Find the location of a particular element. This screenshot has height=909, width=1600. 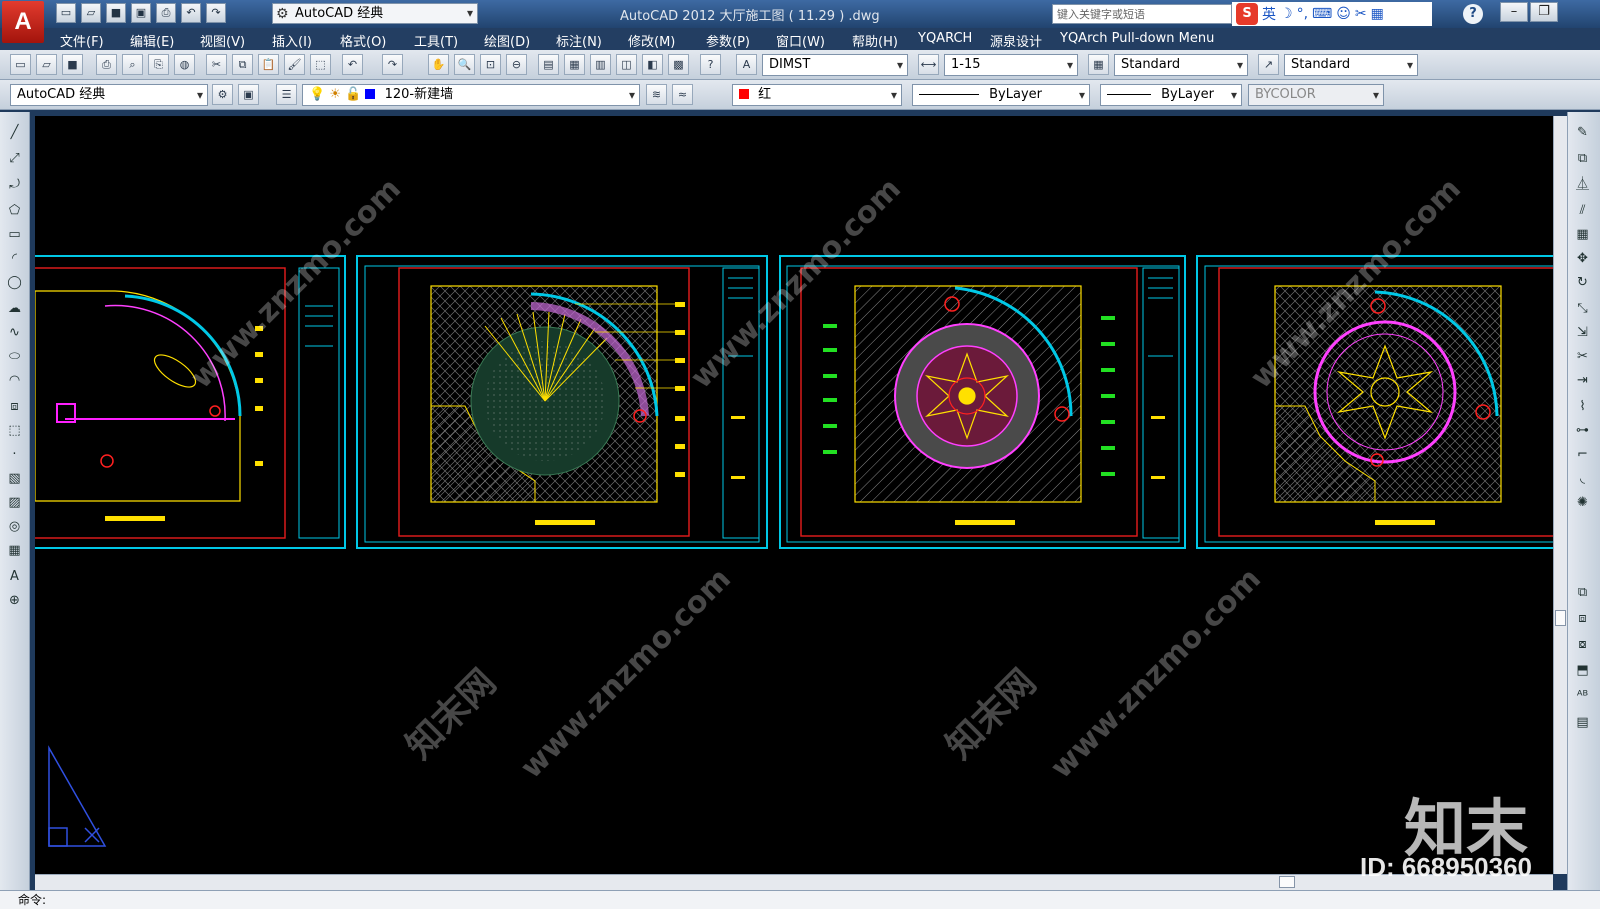

paste-icon: 📋 is located at coordinates (268, 64).